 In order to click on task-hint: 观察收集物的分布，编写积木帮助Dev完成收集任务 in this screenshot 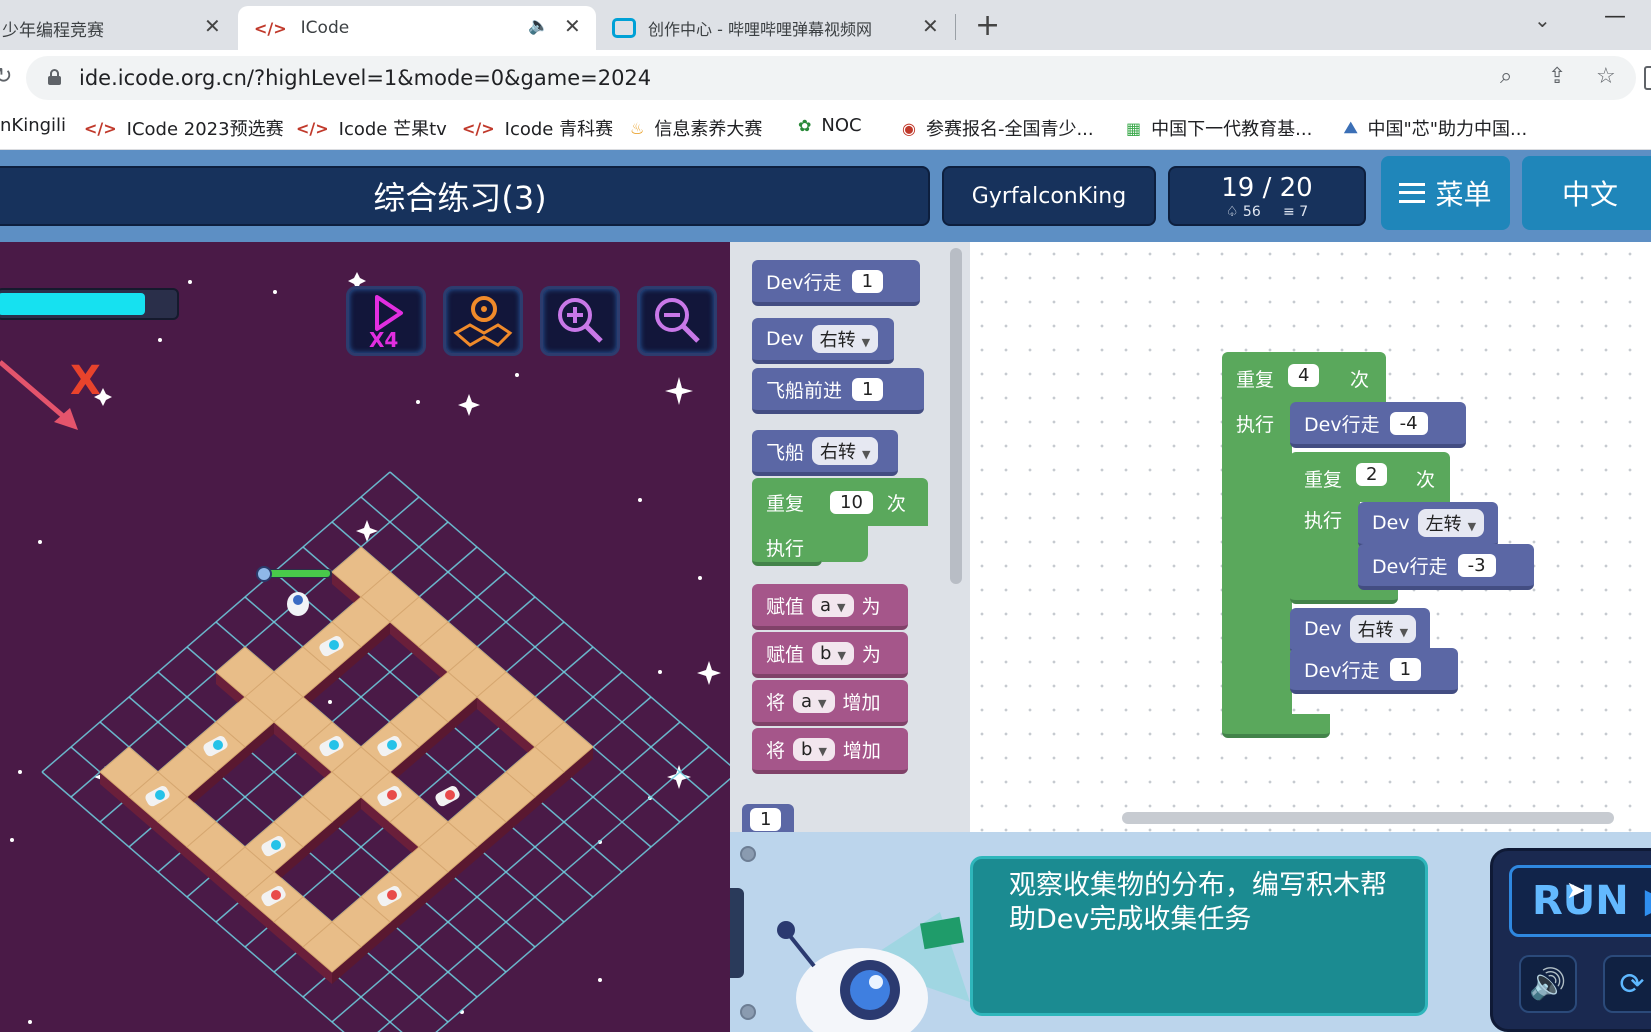, I will do `click(1199, 936)`.